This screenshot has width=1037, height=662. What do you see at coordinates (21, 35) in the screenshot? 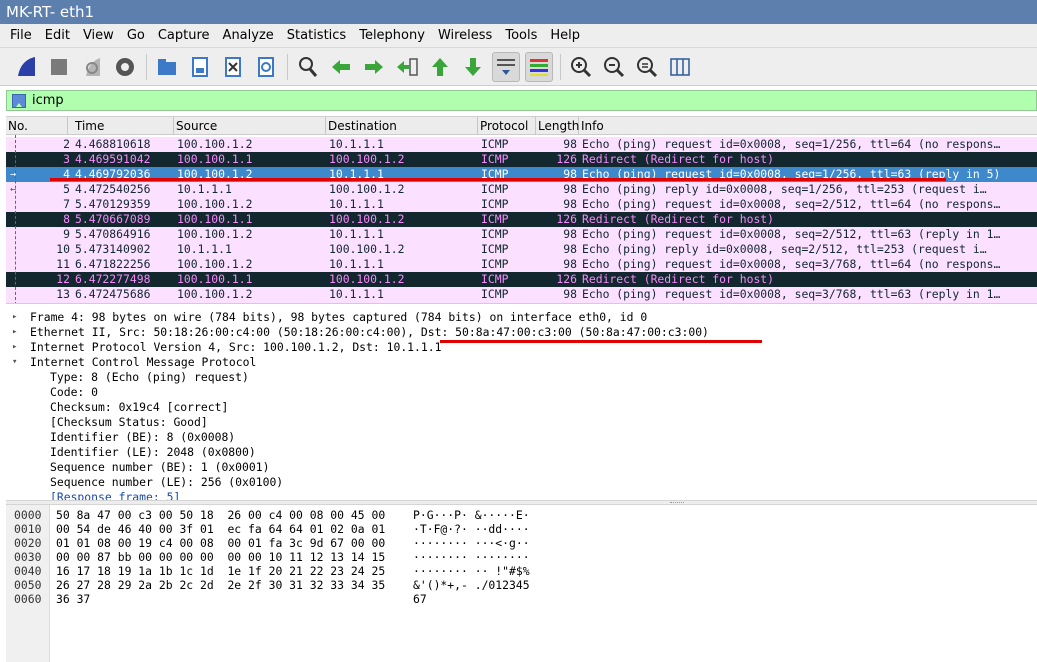
I see `menu-file: File` at bounding box center [21, 35].